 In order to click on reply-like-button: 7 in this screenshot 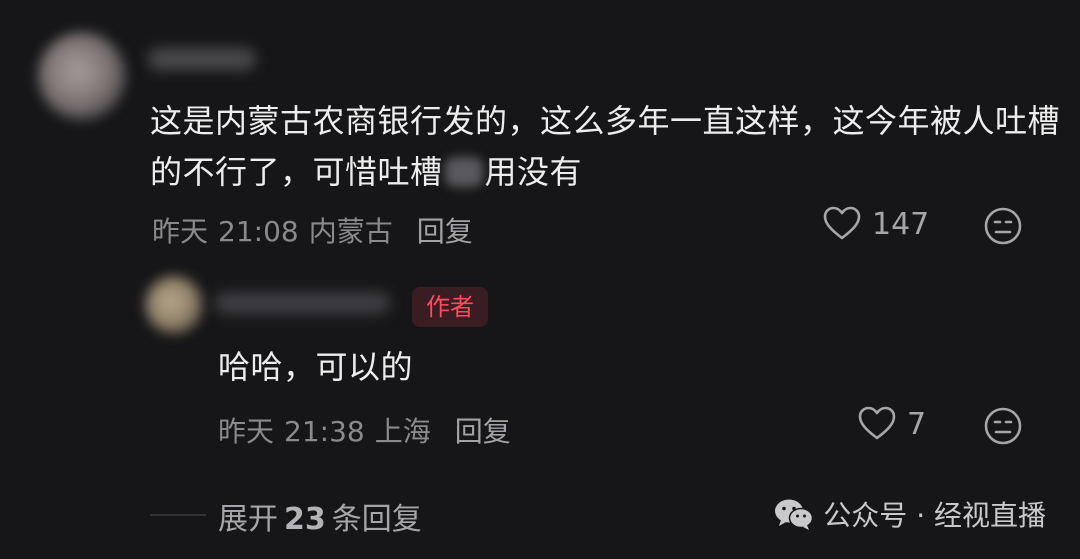, I will do `click(891, 424)`.